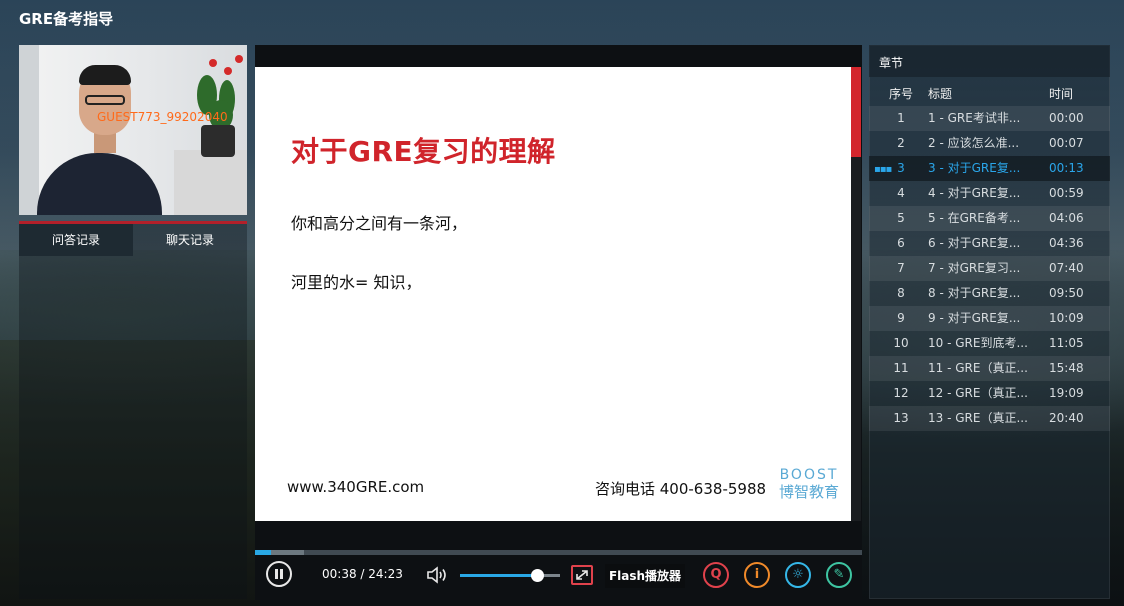 This screenshot has width=1124, height=606. Describe the element at coordinates (162, 117) in the screenshot. I see `guest-label: GUEST773_99202040` at that location.